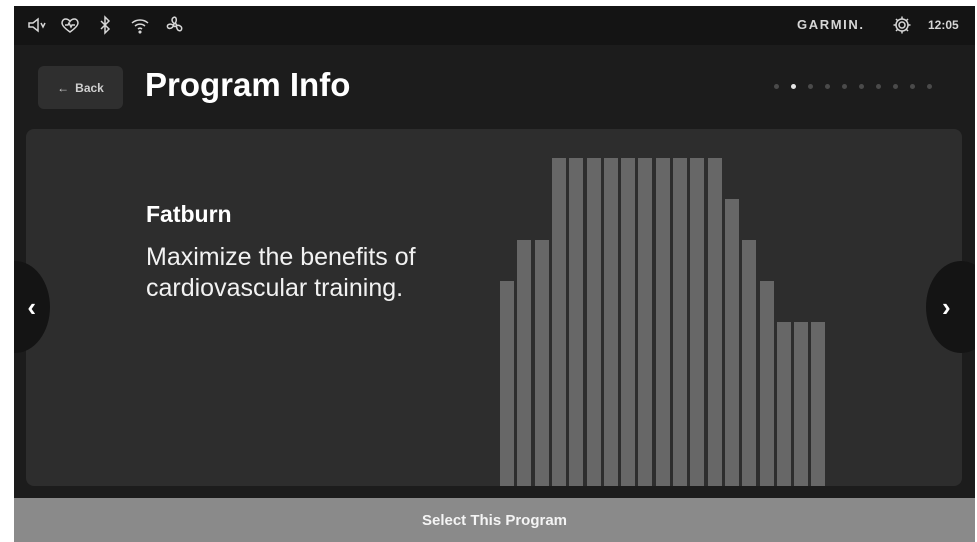 This screenshot has height=542, width=977. I want to click on page-indicator, so click(853, 86).